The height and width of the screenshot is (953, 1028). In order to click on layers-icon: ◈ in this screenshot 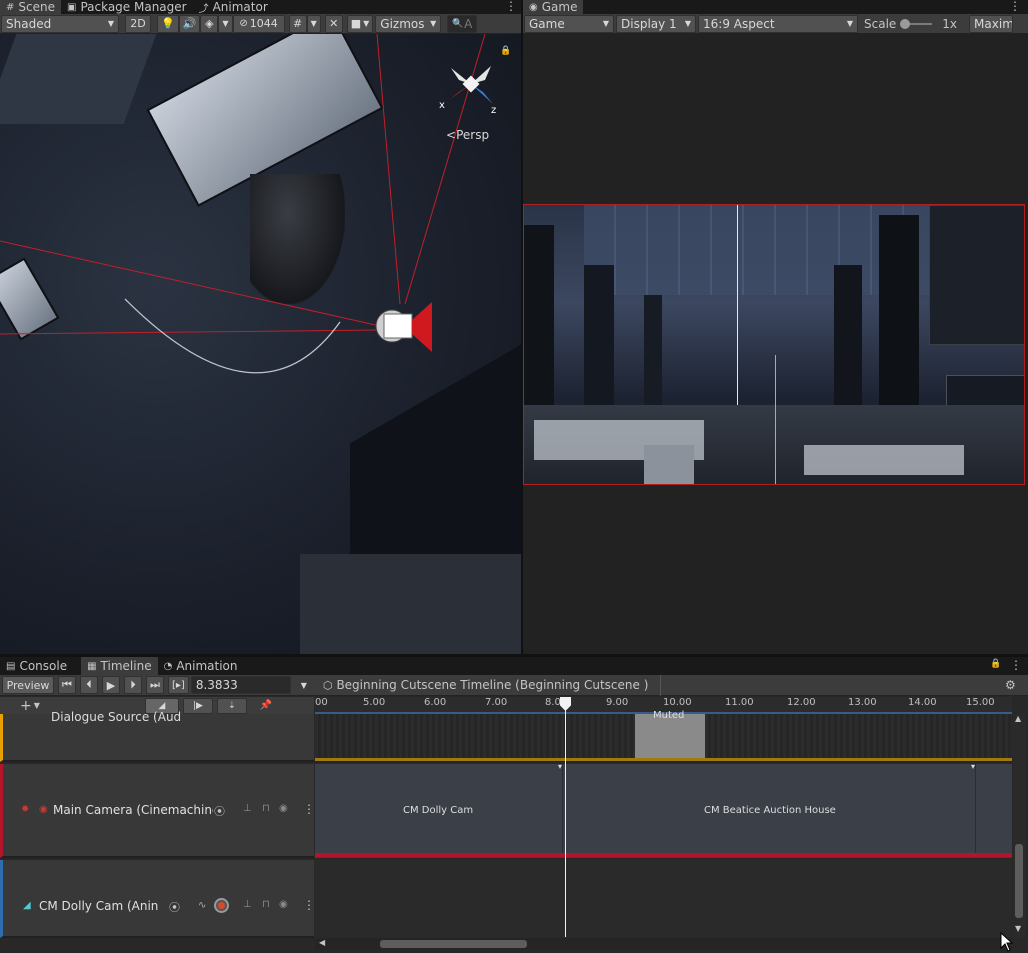, I will do `click(209, 23)`.